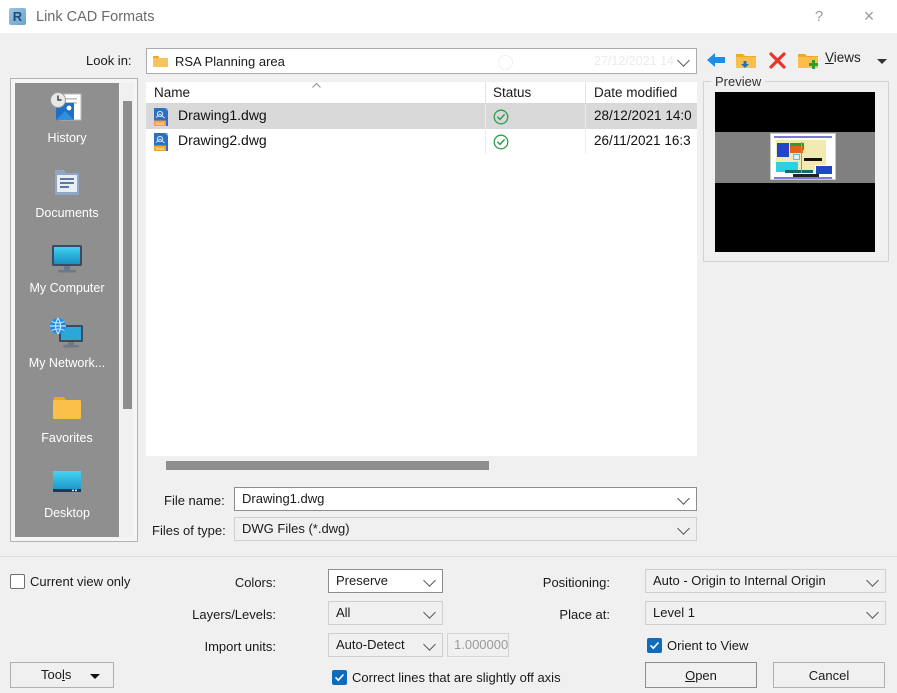 The width and height of the screenshot is (897, 693). I want to click on delete-x-icon, so click(778, 60).